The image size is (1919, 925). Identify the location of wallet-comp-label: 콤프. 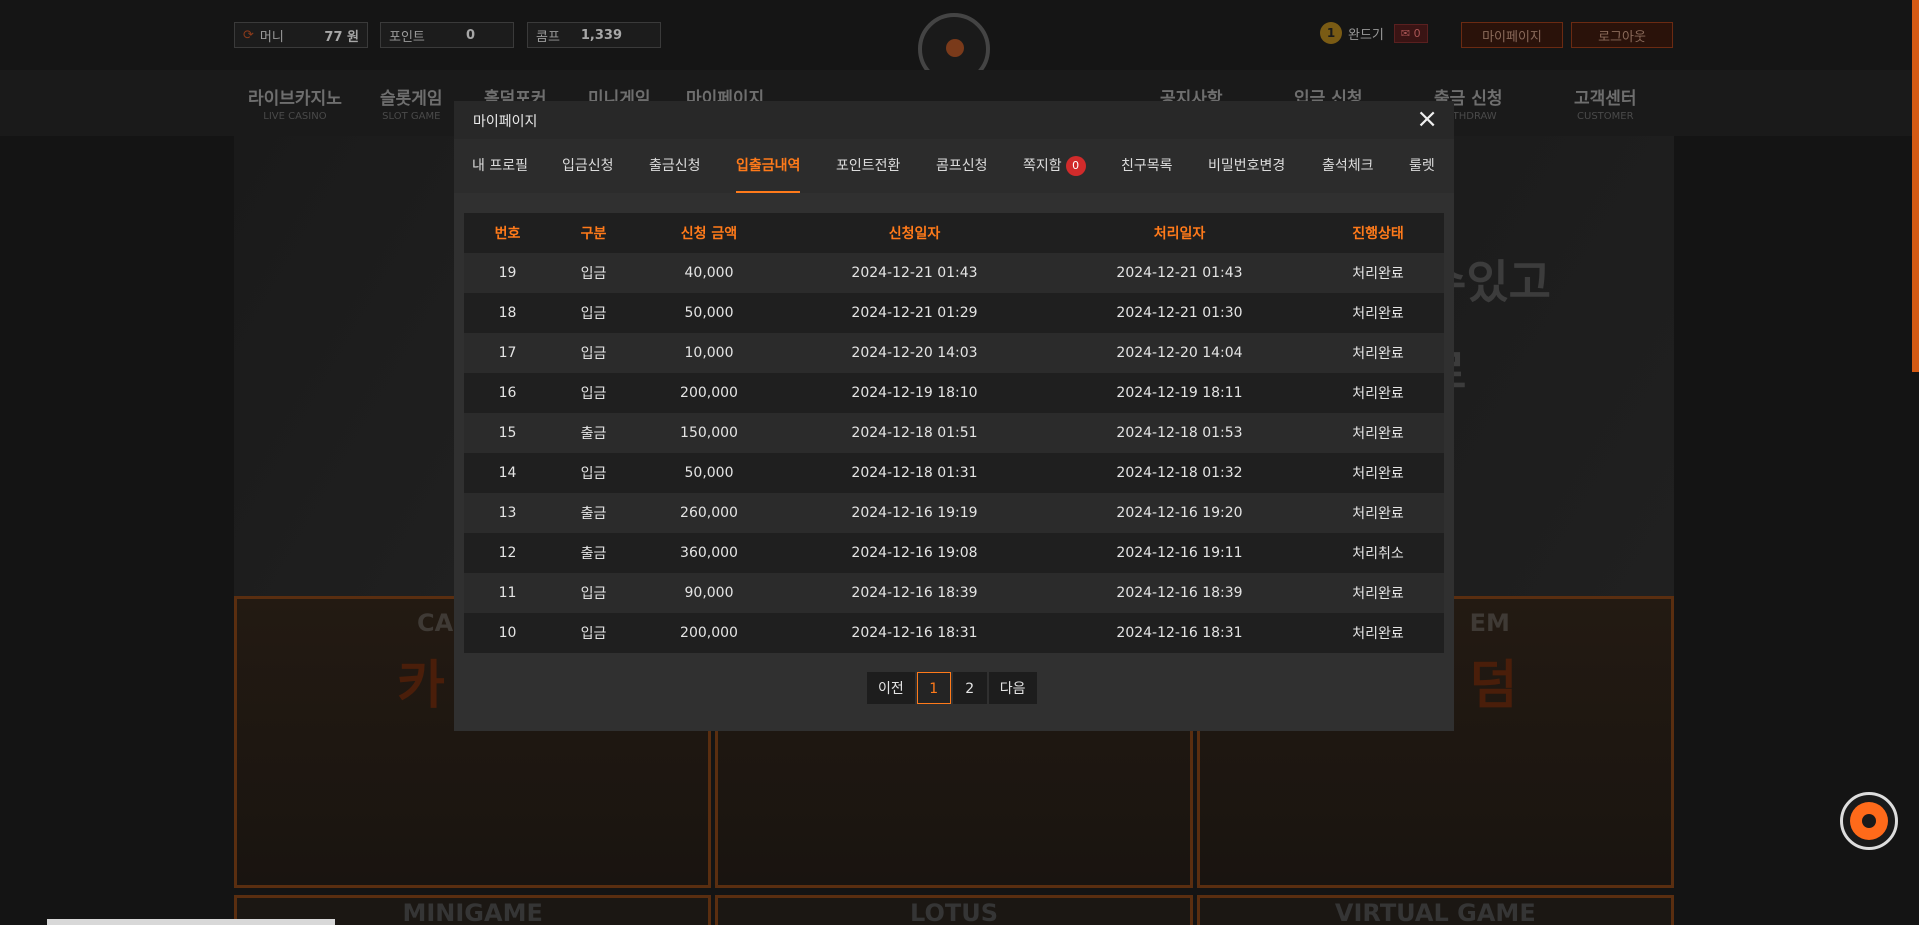
(548, 37).